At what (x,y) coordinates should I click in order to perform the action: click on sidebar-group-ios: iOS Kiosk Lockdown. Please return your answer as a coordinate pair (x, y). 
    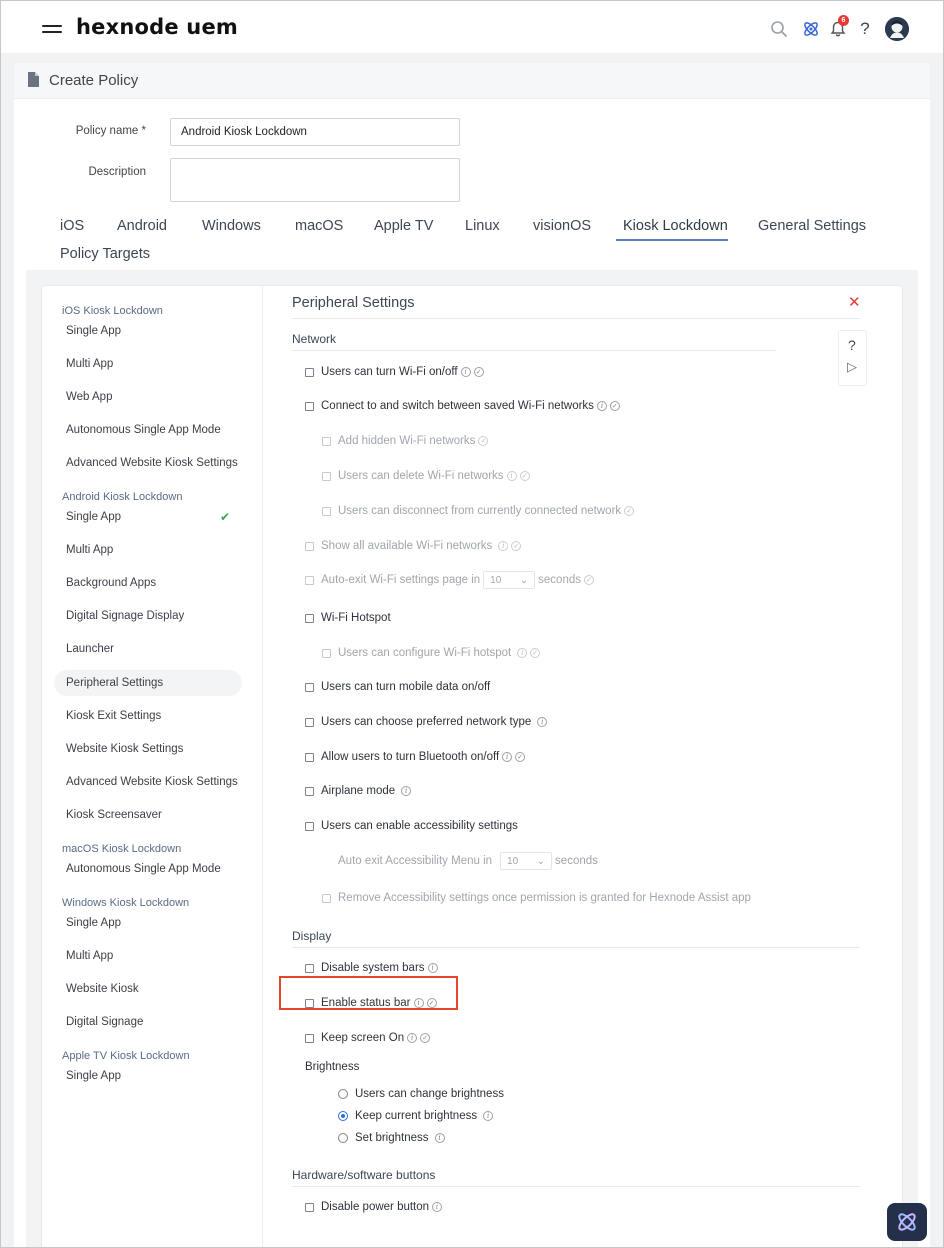
    Looking at the image, I should click on (112, 311).